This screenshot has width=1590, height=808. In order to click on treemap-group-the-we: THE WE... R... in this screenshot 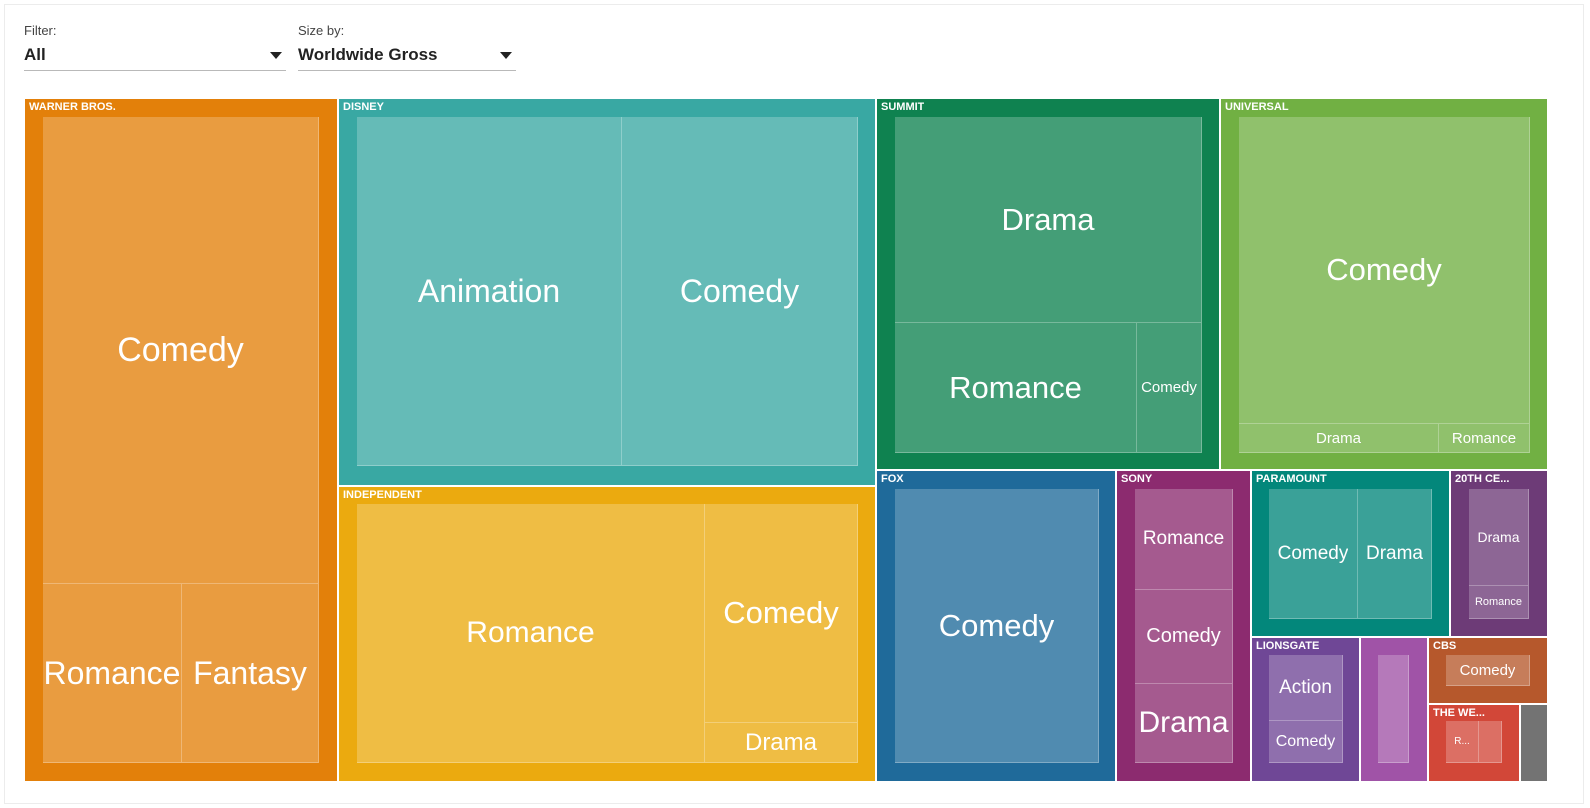, I will do `click(1474, 743)`.